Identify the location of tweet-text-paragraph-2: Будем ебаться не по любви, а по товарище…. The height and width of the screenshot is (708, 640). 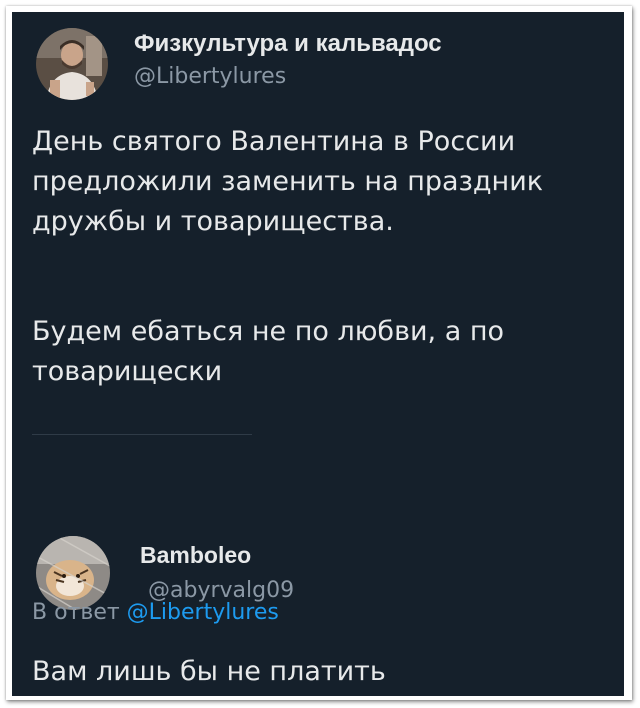
(268, 351).